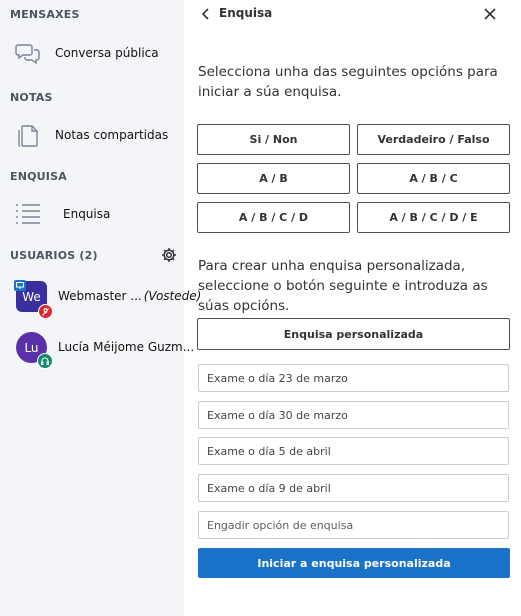  What do you see at coordinates (353, 415) in the screenshot?
I see `poll-option-input: Exame o día 30 de marzo` at bounding box center [353, 415].